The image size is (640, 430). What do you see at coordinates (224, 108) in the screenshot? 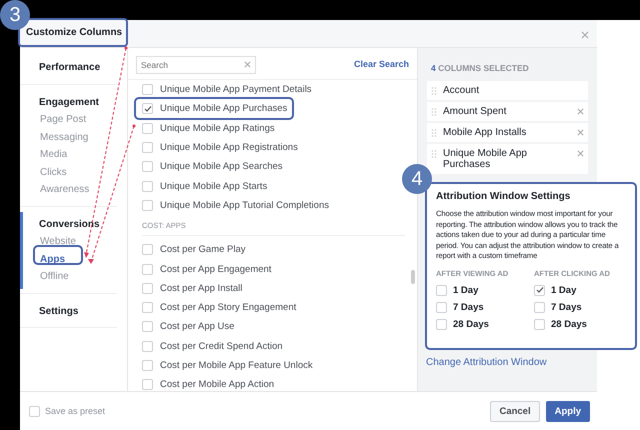
I see `metric-label: Unique Mobile App Purchases` at bounding box center [224, 108].